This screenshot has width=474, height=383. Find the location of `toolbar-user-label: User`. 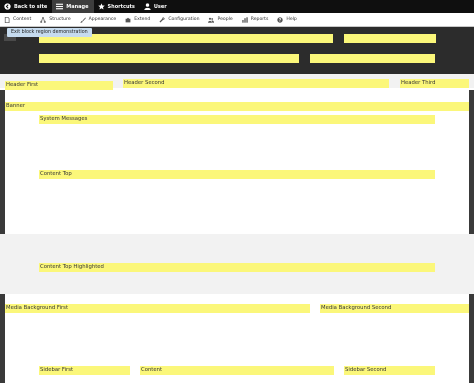

toolbar-user-label: User is located at coordinates (160, 6).